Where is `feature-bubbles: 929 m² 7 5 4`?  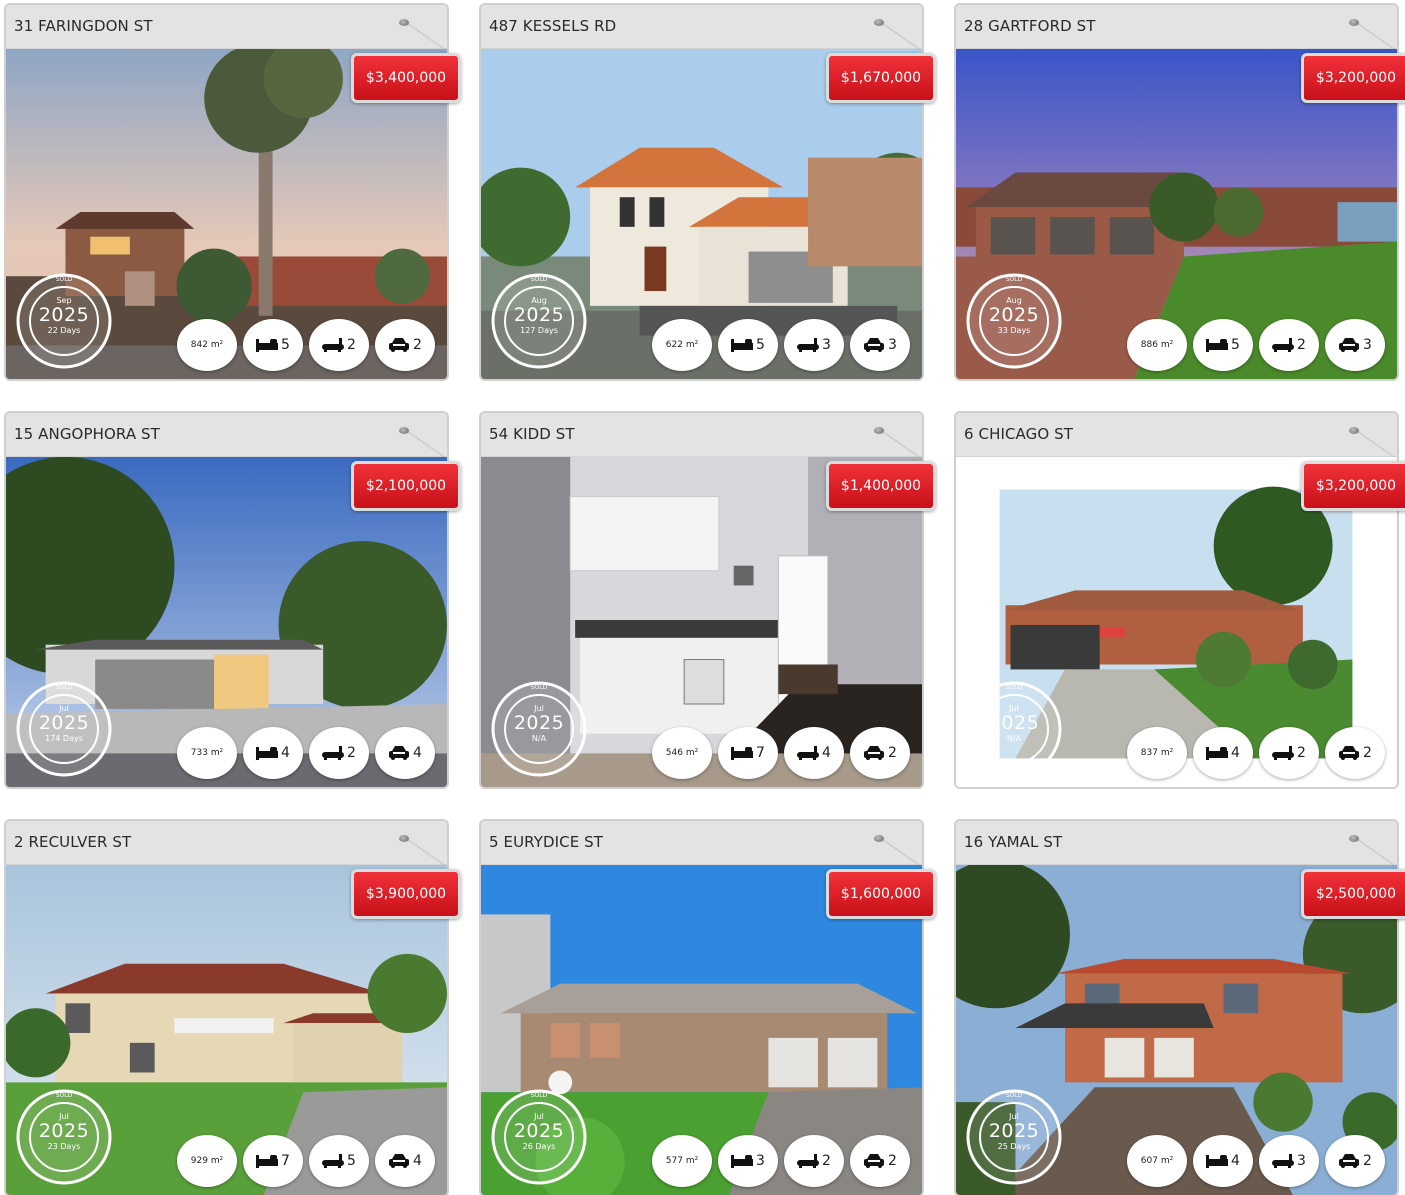
feature-bubbles: 929 m² 7 5 4 is located at coordinates (309, 1161).